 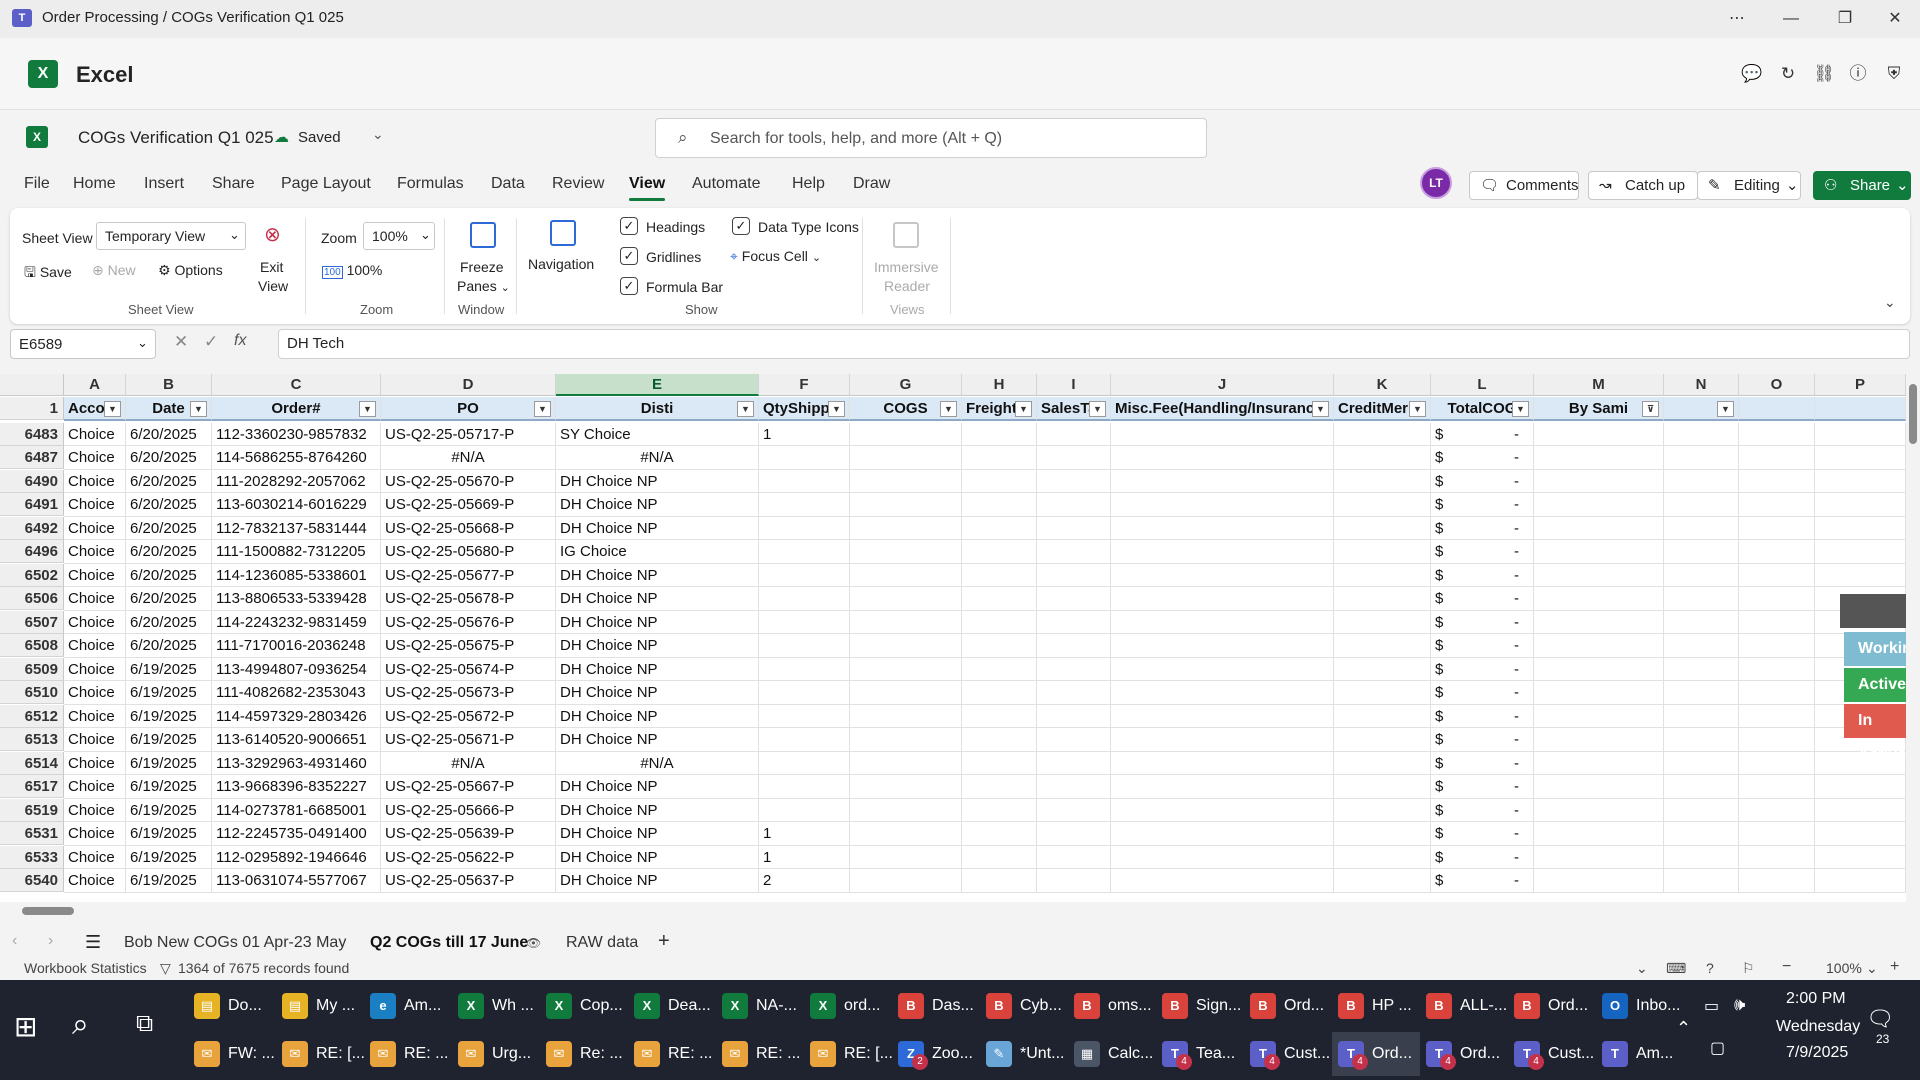 I want to click on table-cell: #N/A, so click(x=657, y=763).